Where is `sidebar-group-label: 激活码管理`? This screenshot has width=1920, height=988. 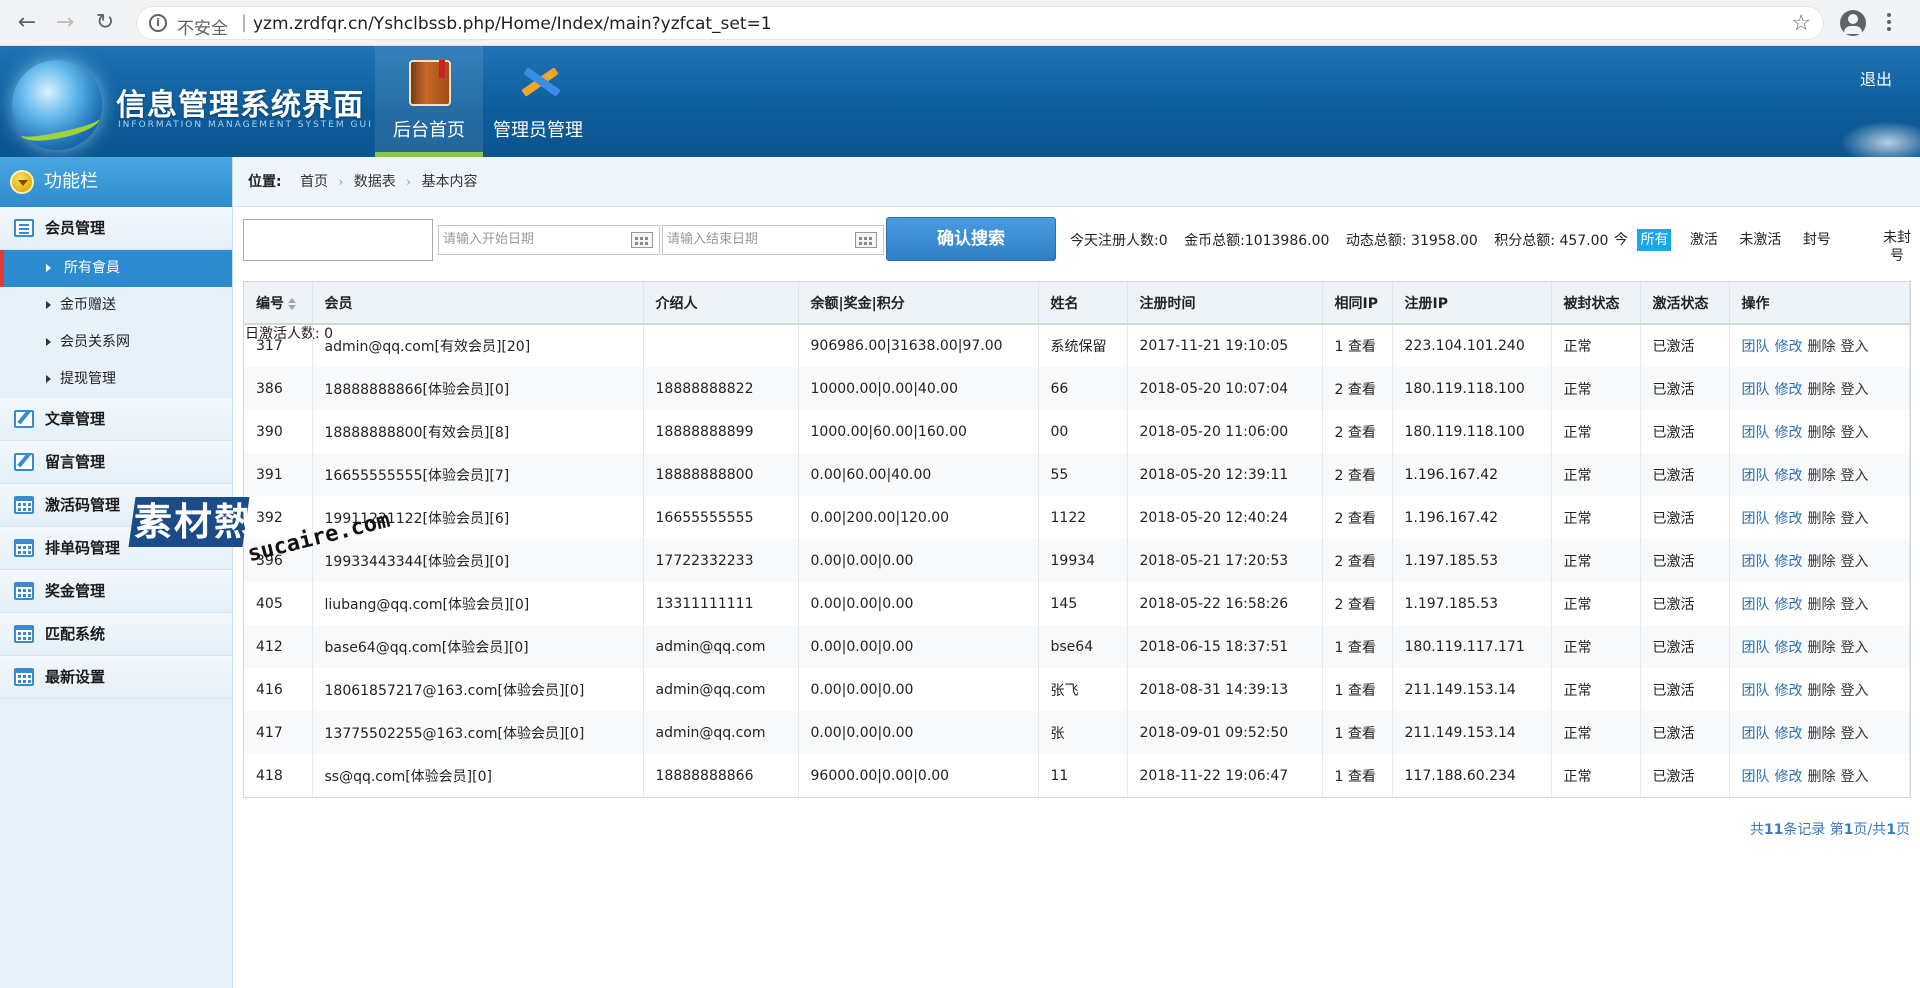 sidebar-group-label: 激活码管理 is located at coordinates (83, 505).